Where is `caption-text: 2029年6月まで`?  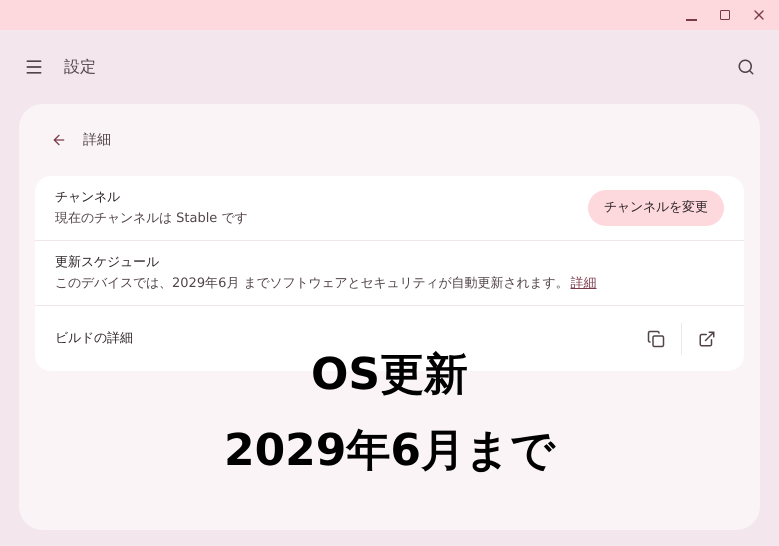
caption-text: 2029年6月まで is located at coordinates (390, 451).